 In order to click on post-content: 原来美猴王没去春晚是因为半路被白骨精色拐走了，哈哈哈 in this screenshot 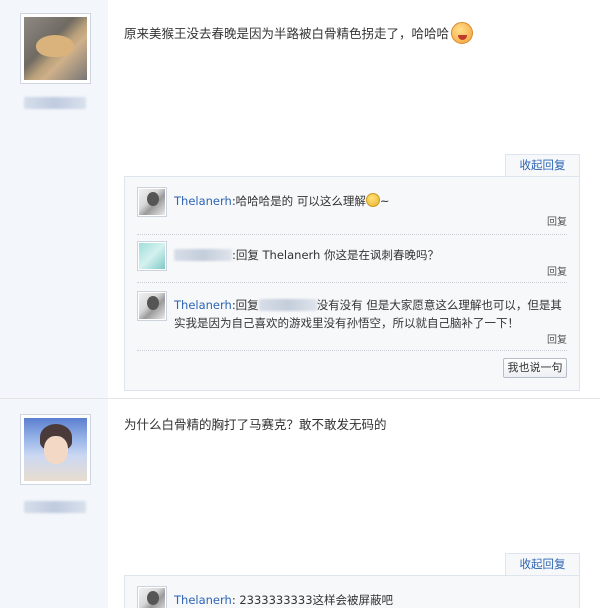, I will do `click(352, 33)`.